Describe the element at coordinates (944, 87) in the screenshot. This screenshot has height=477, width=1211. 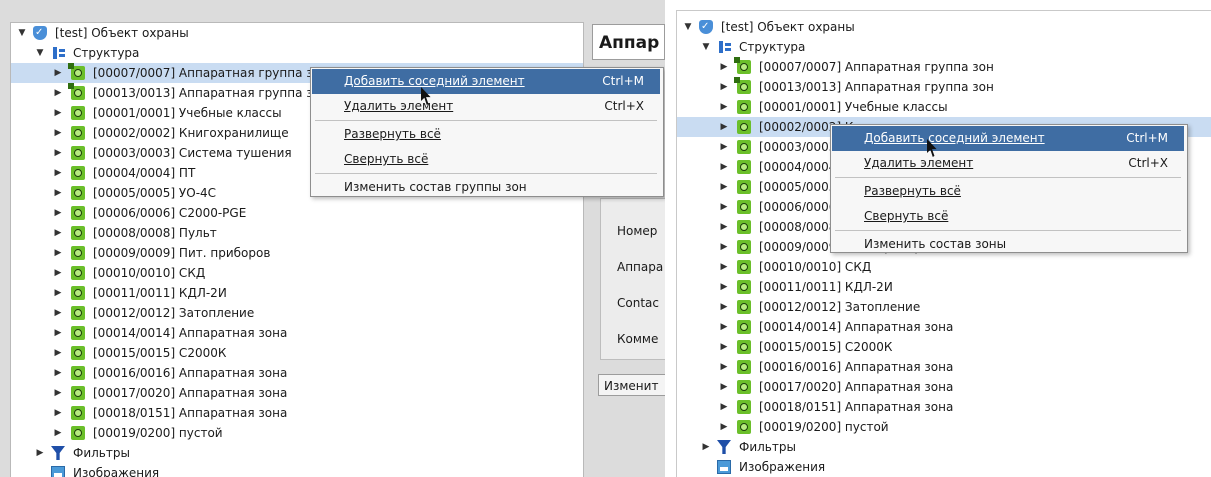
I see `tree-item: ▶ [00013/0013] Аппаратная группа зон` at that location.